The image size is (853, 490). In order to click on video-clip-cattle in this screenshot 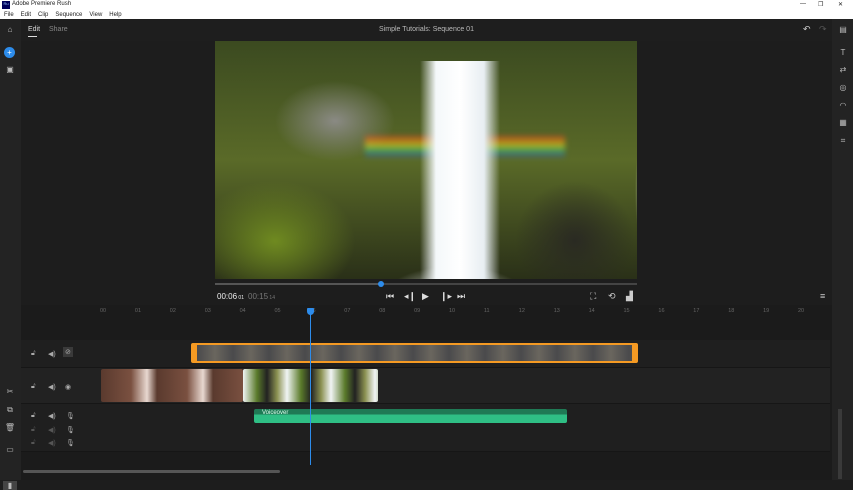, I will do `click(172, 385)`.